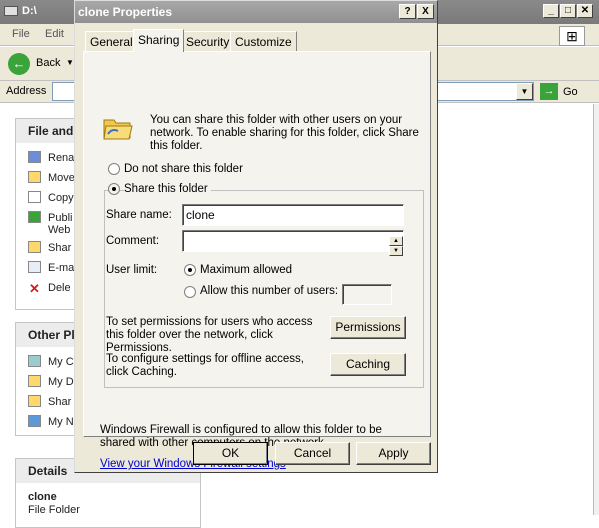  I want to click on task-copy: Copy, so click(51, 197).